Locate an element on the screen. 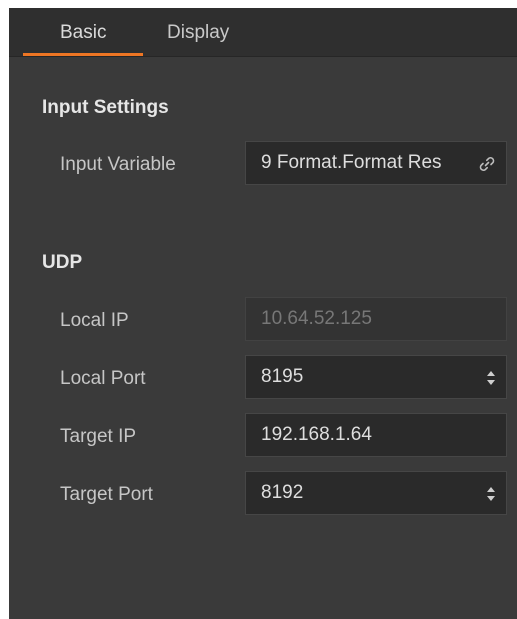  target-port-stepper: 8192 is located at coordinates (376, 493).